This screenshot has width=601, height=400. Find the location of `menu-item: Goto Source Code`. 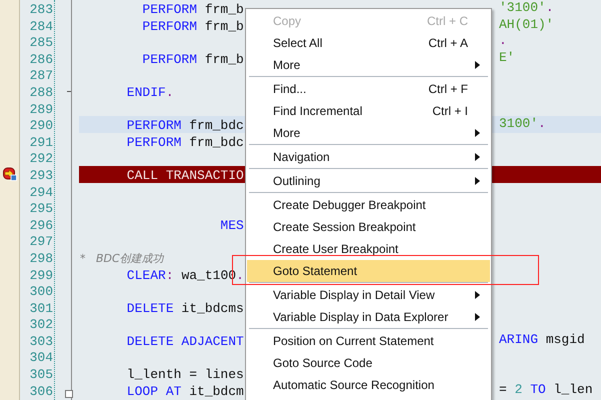

menu-item: Goto Source Code is located at coordinates (368, 363).